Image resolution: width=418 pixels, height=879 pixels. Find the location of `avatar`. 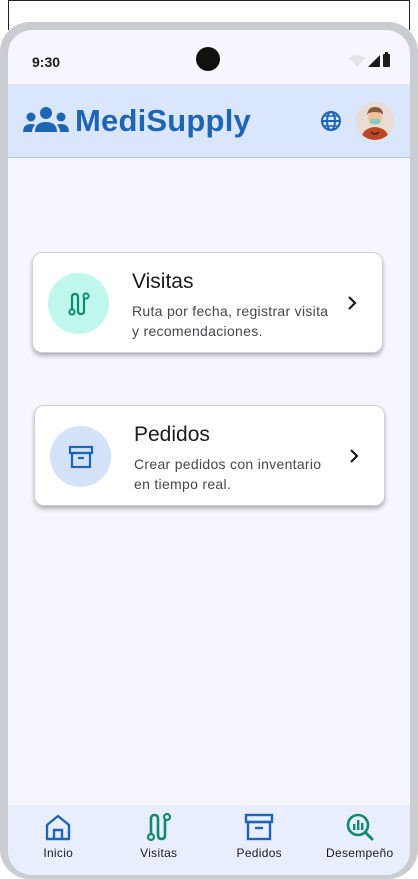

avatar is located at coordinates (375, 121).